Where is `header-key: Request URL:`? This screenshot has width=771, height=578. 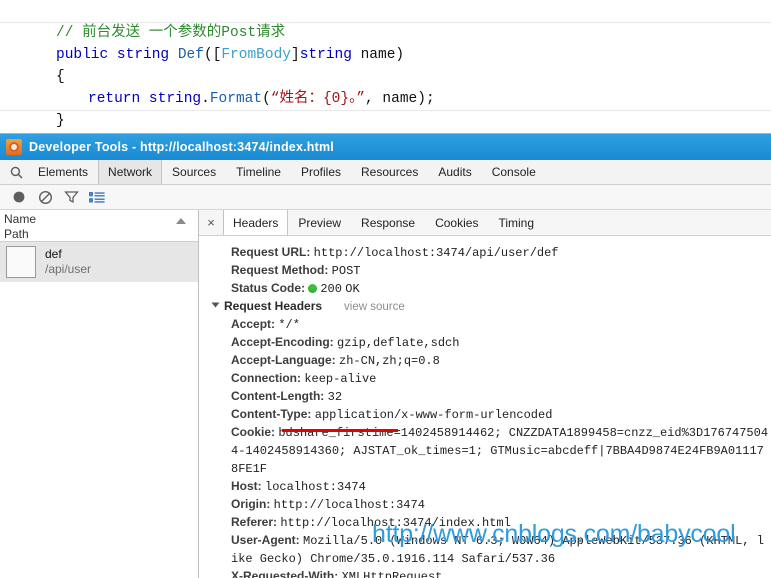 header-key: Request URL: is located at coordinates (272, 252).